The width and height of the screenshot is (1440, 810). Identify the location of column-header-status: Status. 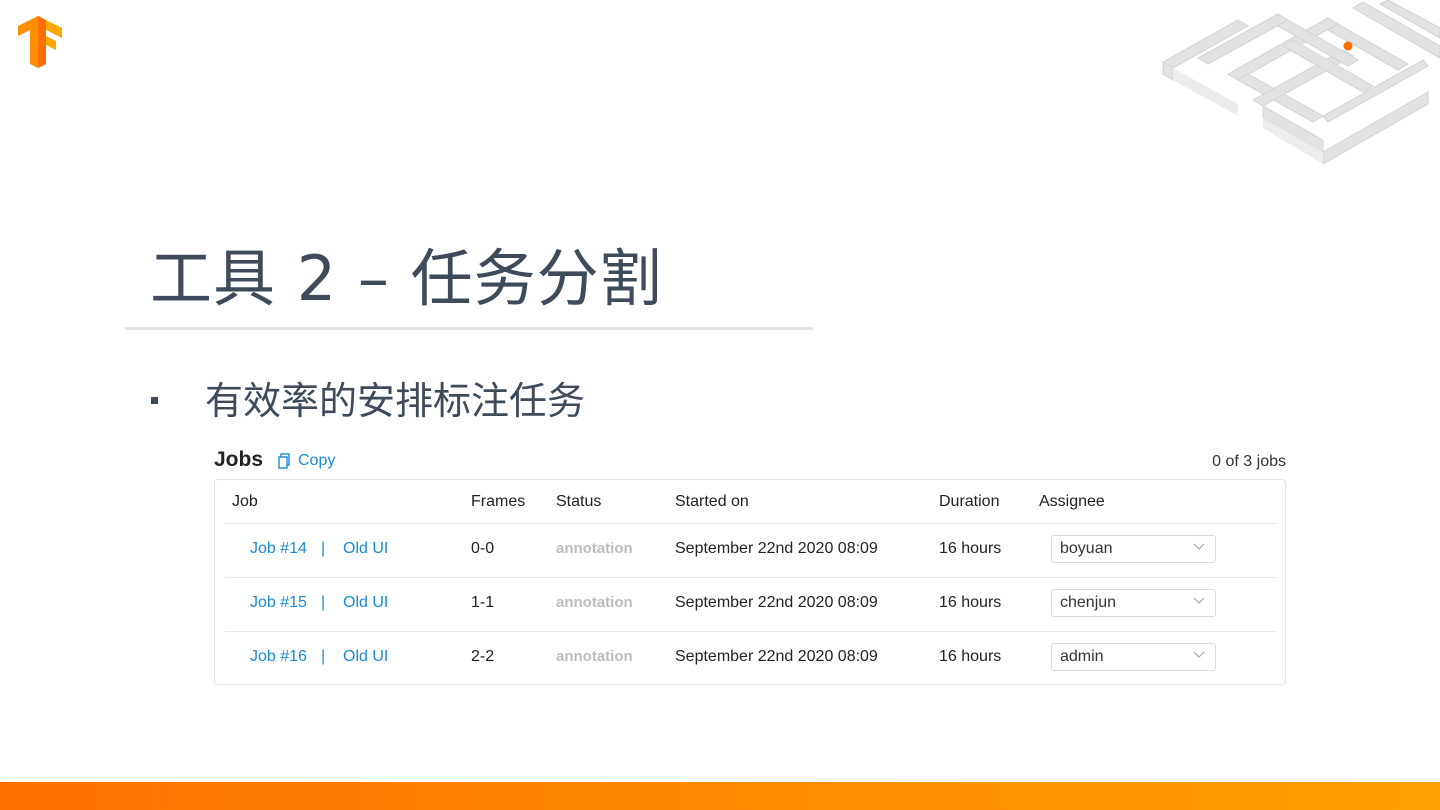
(579, 501).